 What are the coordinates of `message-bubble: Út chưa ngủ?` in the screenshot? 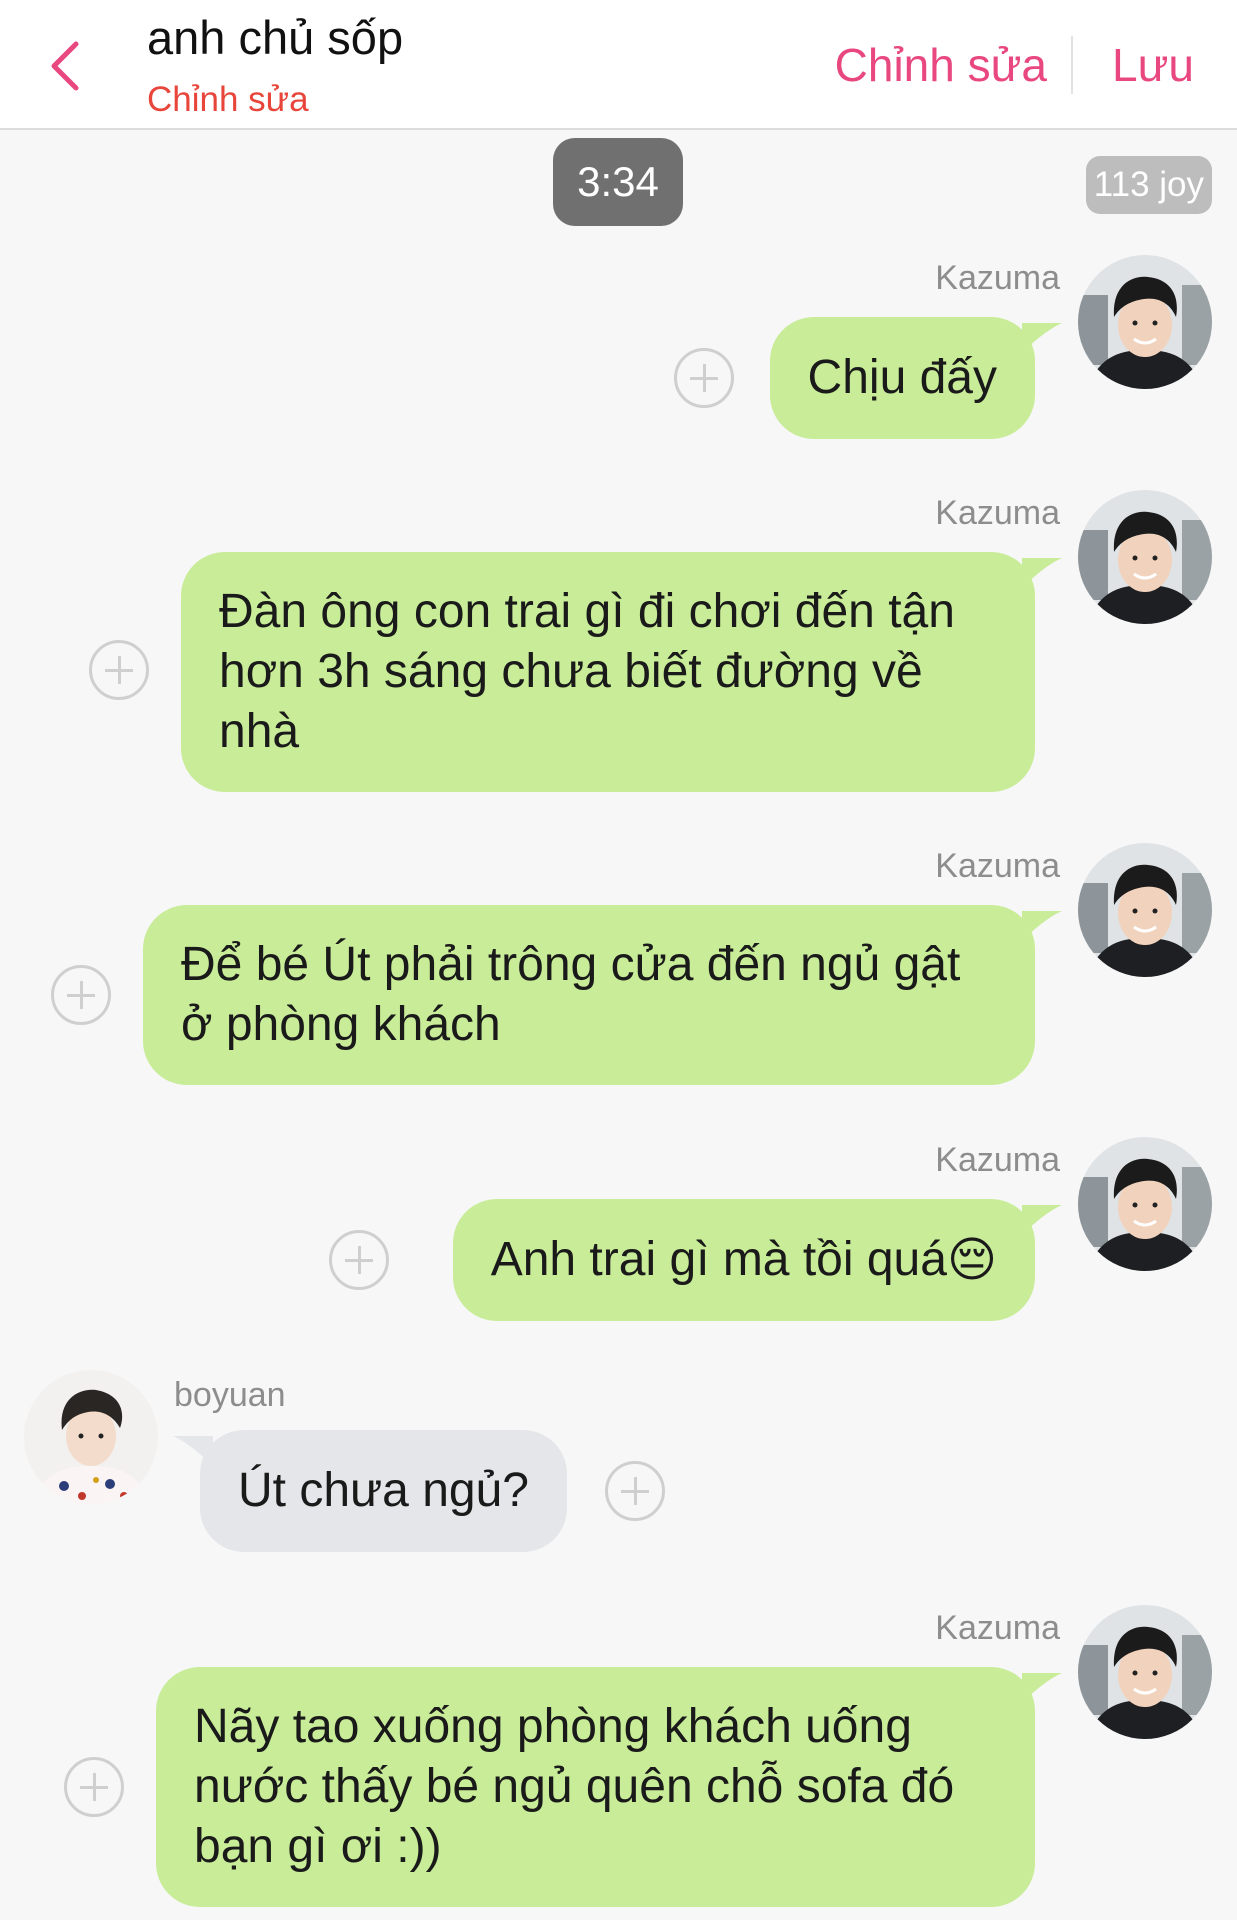 It's located at (383, 1491).